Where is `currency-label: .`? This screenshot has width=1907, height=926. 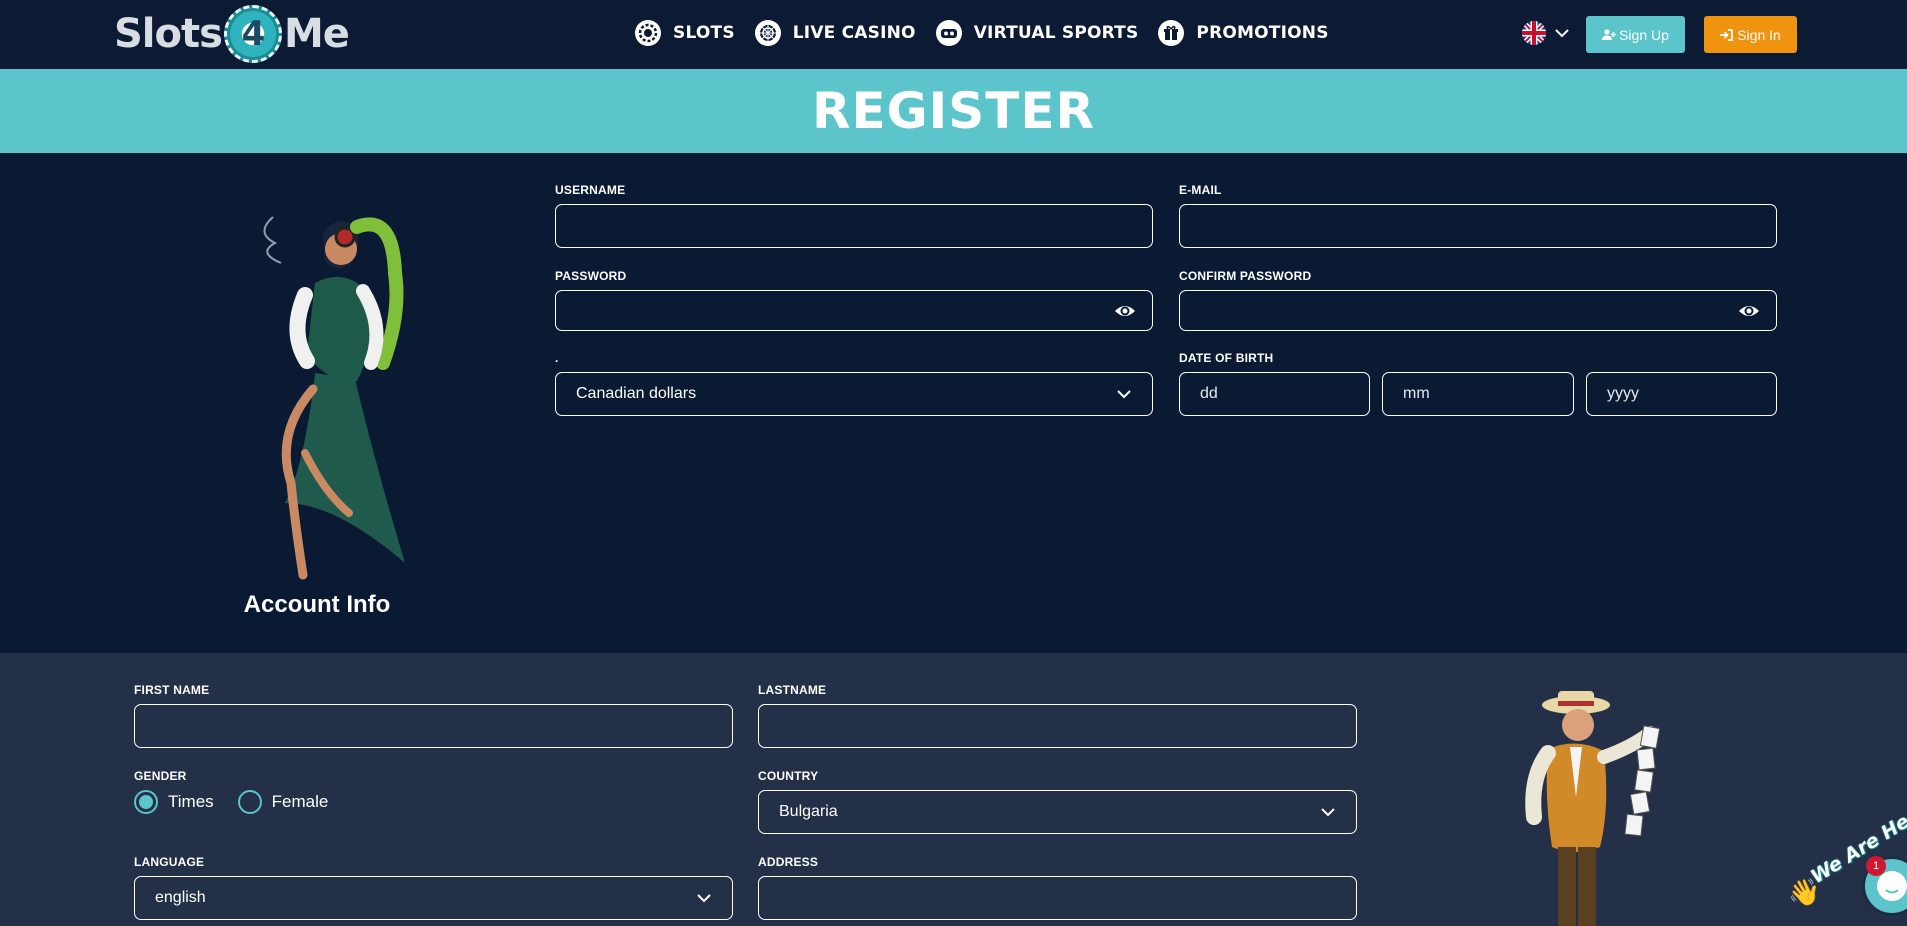
currency-label: . is located at coordinates (557, 358).